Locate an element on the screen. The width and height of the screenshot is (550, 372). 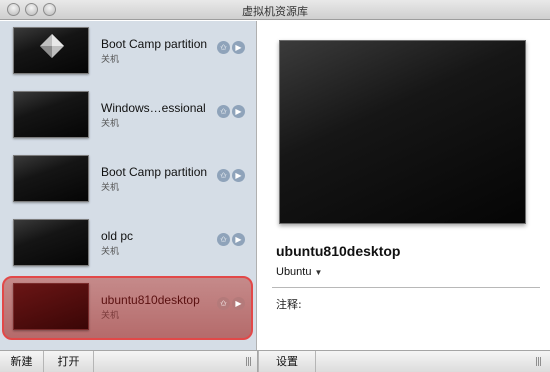
vm-list-item: Windows…essional 关机 ✩ ▶ is located at coordinates (128, 117).